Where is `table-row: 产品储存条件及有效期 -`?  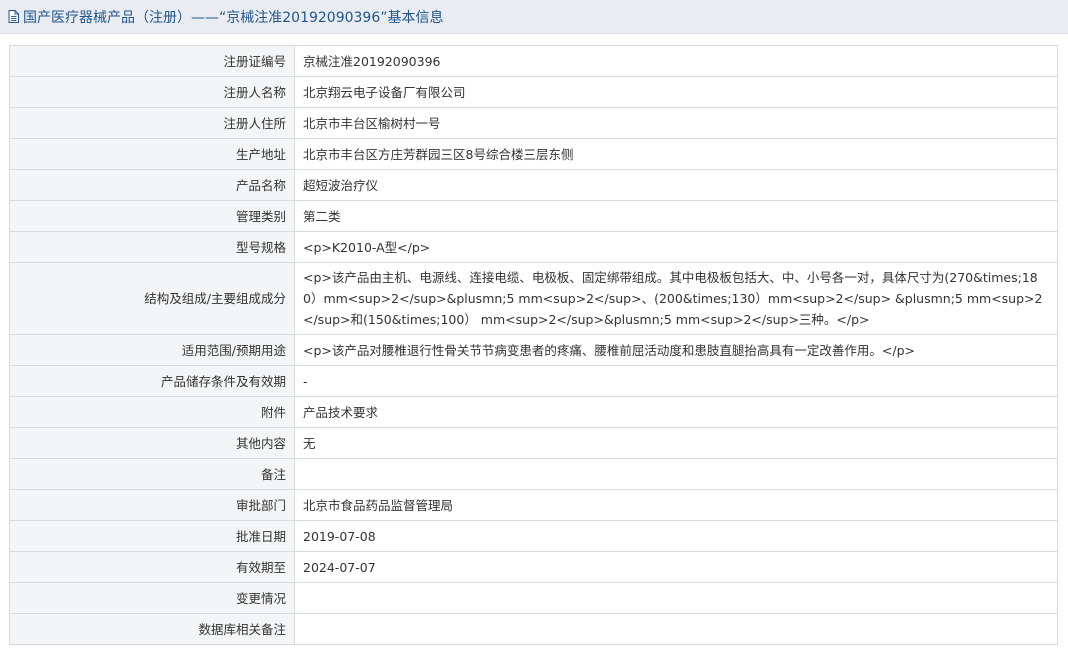
table-row: 产品储存条件及有效期 - is located at coordinates (533, 381).